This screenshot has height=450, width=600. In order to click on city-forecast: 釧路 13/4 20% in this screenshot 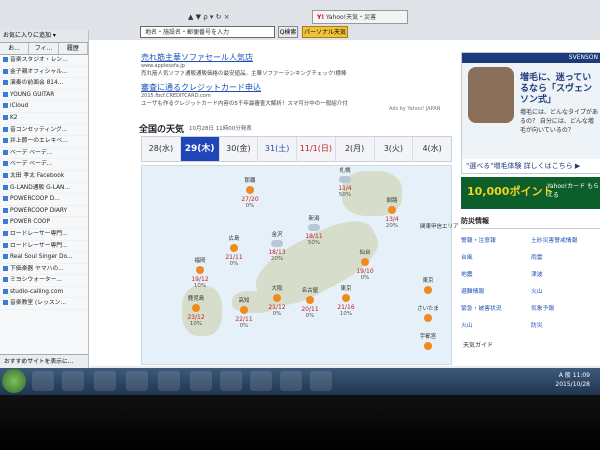, I will do `click(392, 212)`.